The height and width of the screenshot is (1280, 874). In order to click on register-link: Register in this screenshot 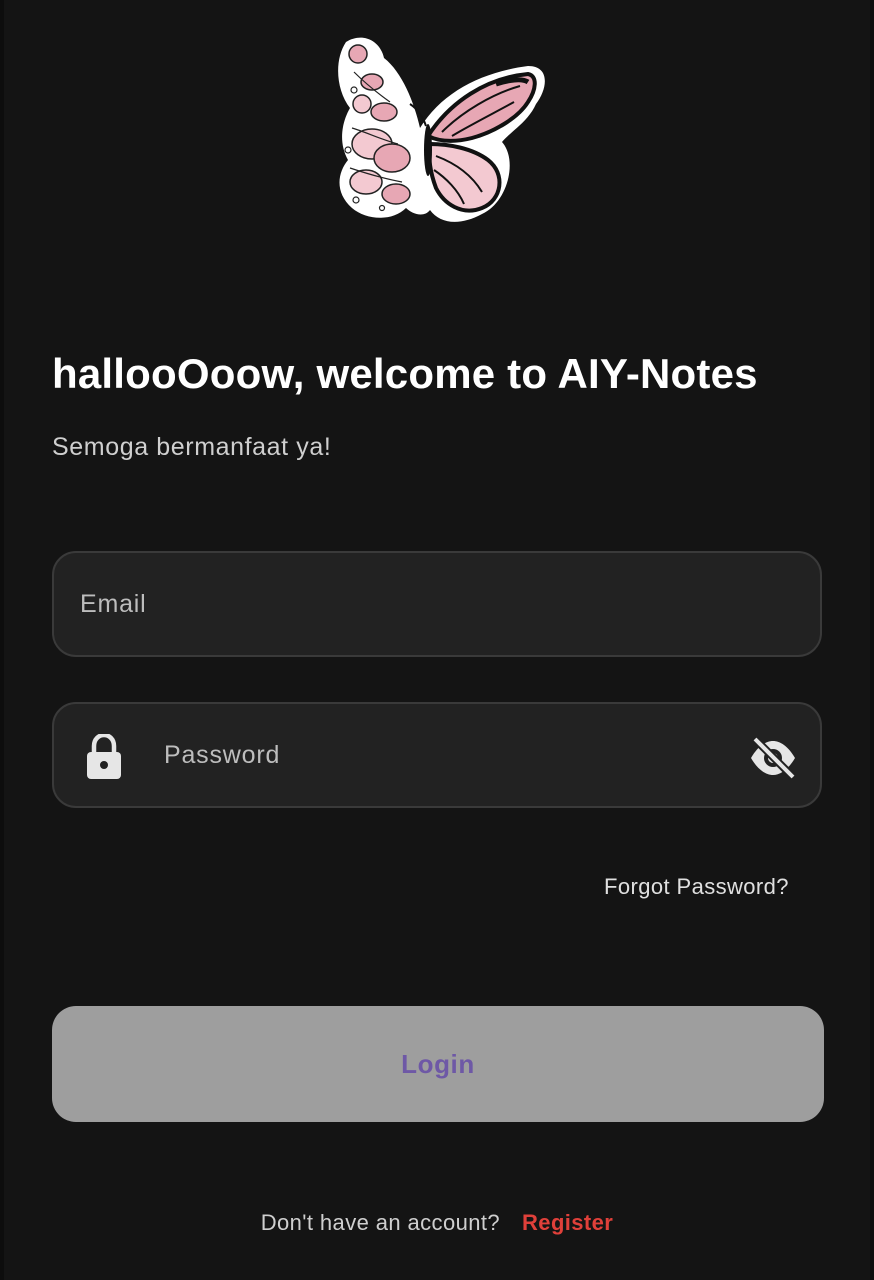, I will do `click(567, 1222)`.